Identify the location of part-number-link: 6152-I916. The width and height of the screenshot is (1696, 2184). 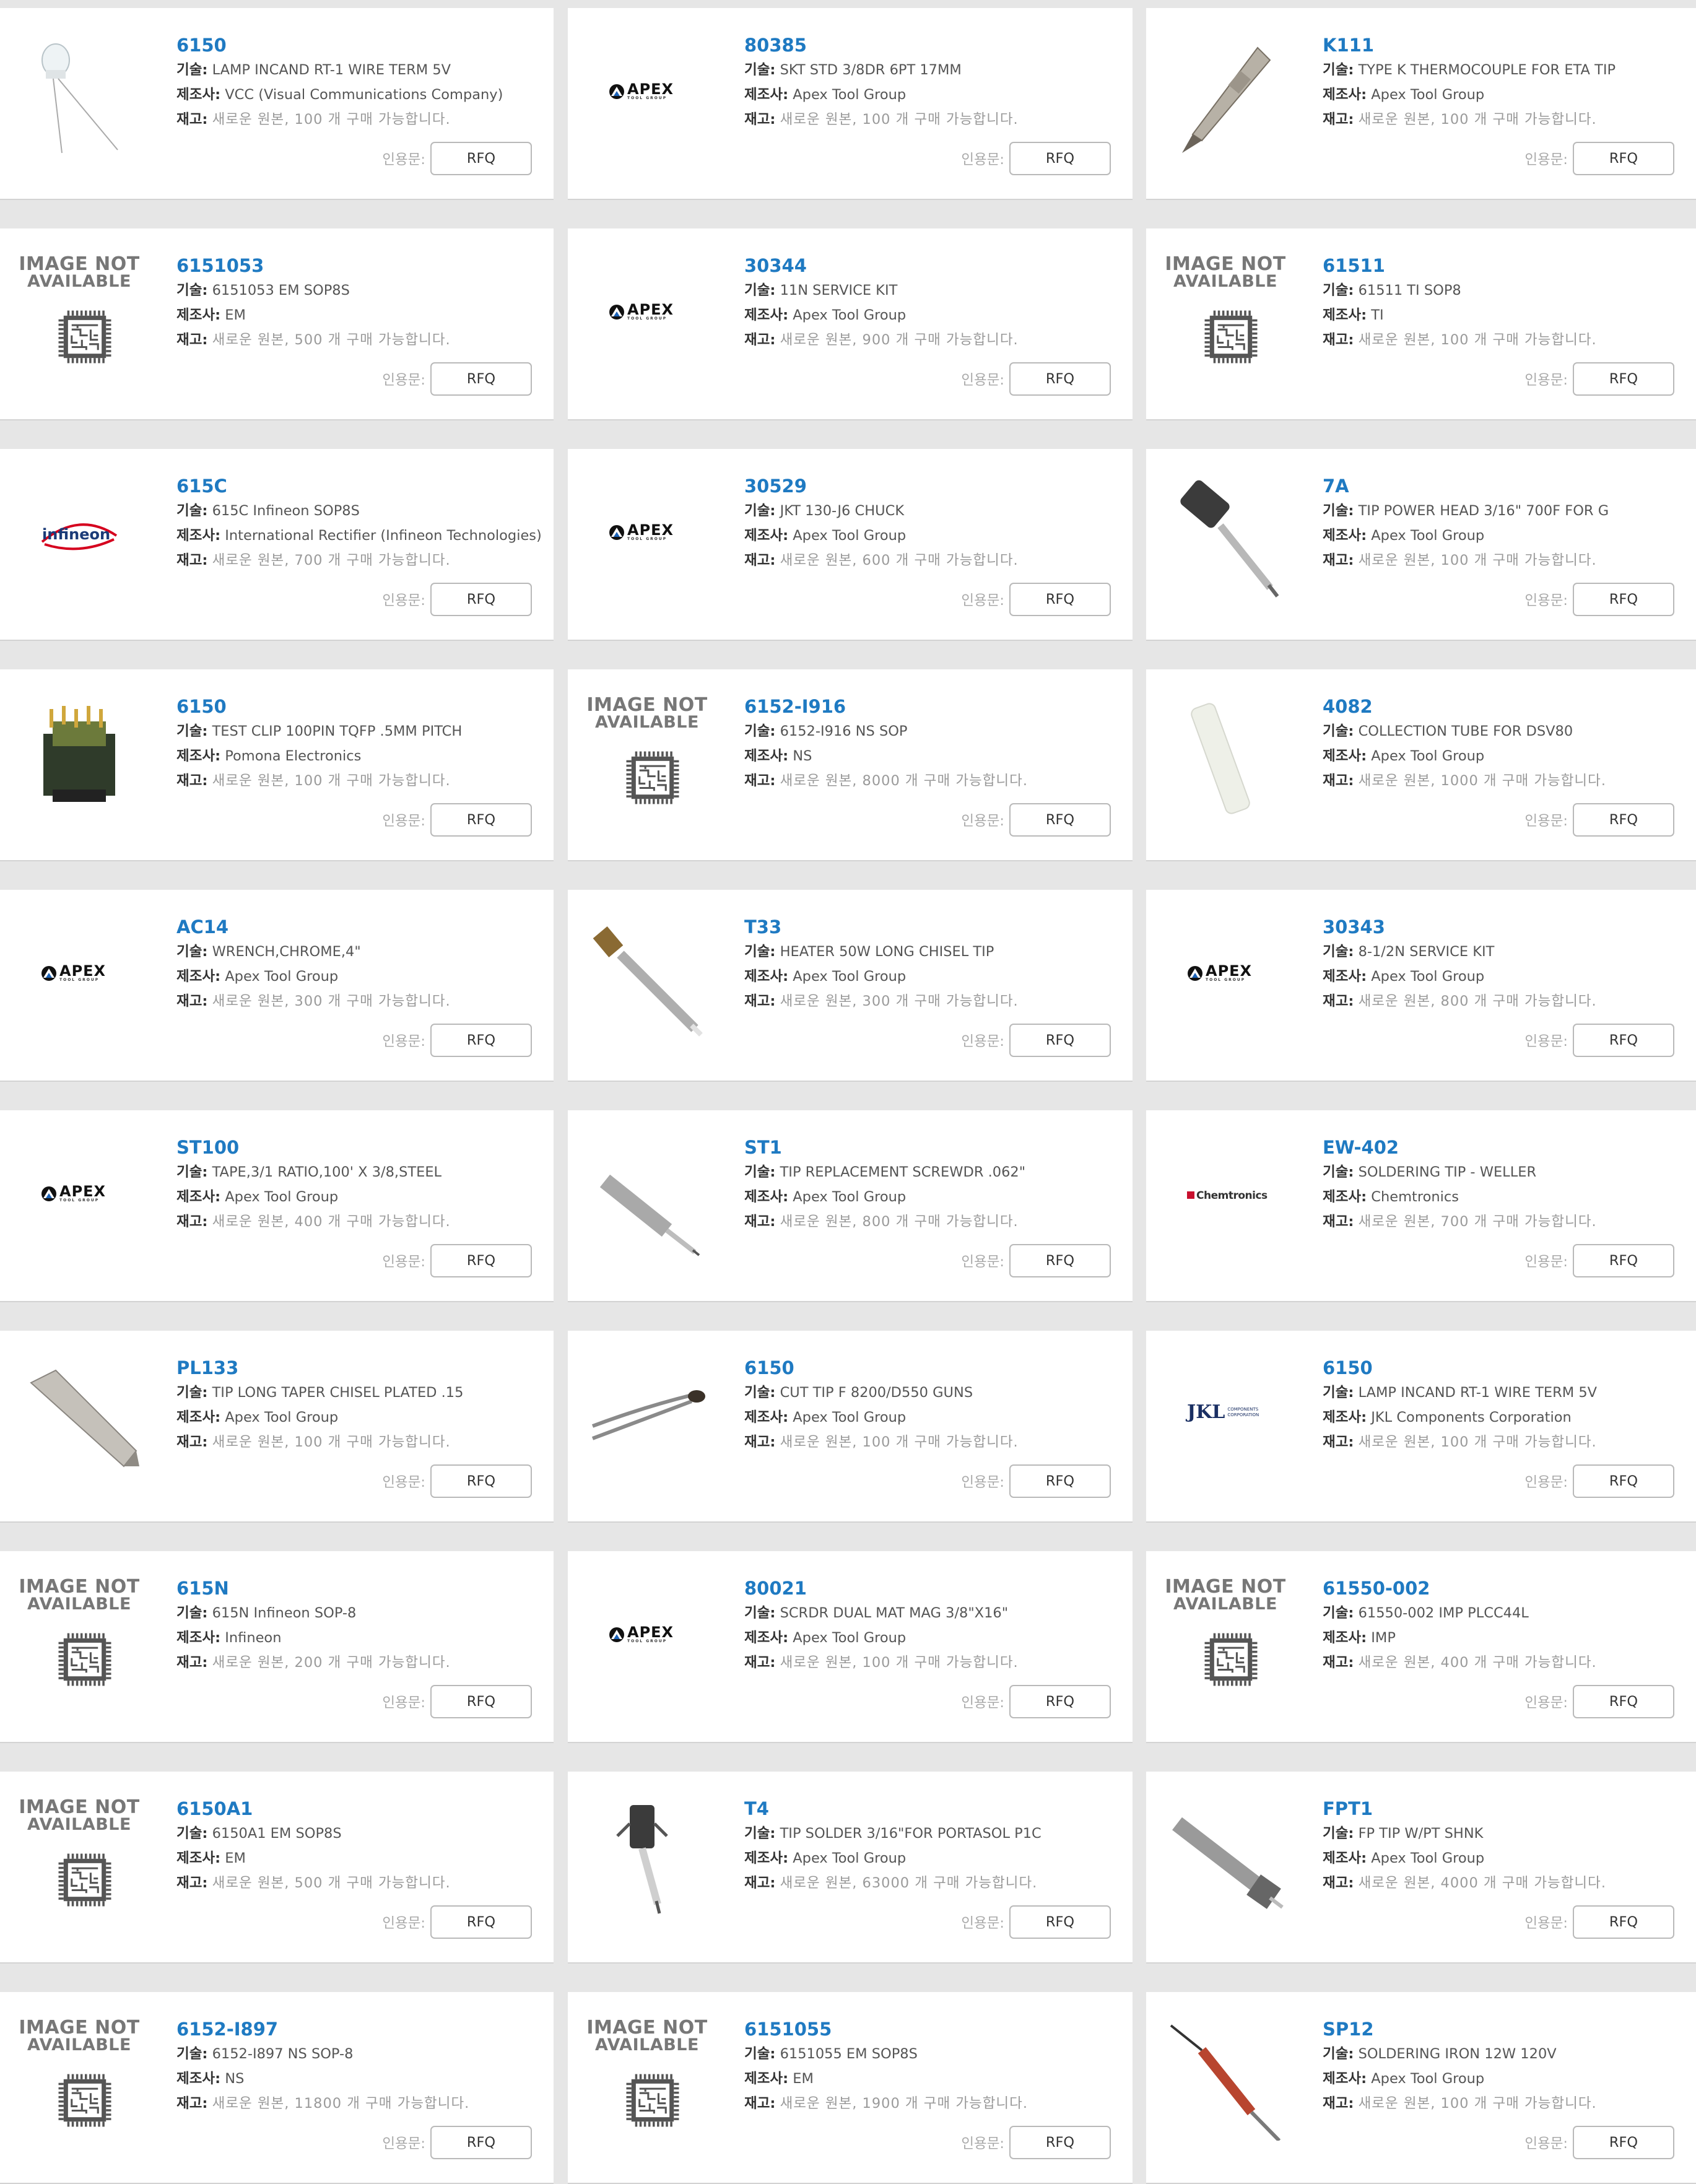
(932, 706).